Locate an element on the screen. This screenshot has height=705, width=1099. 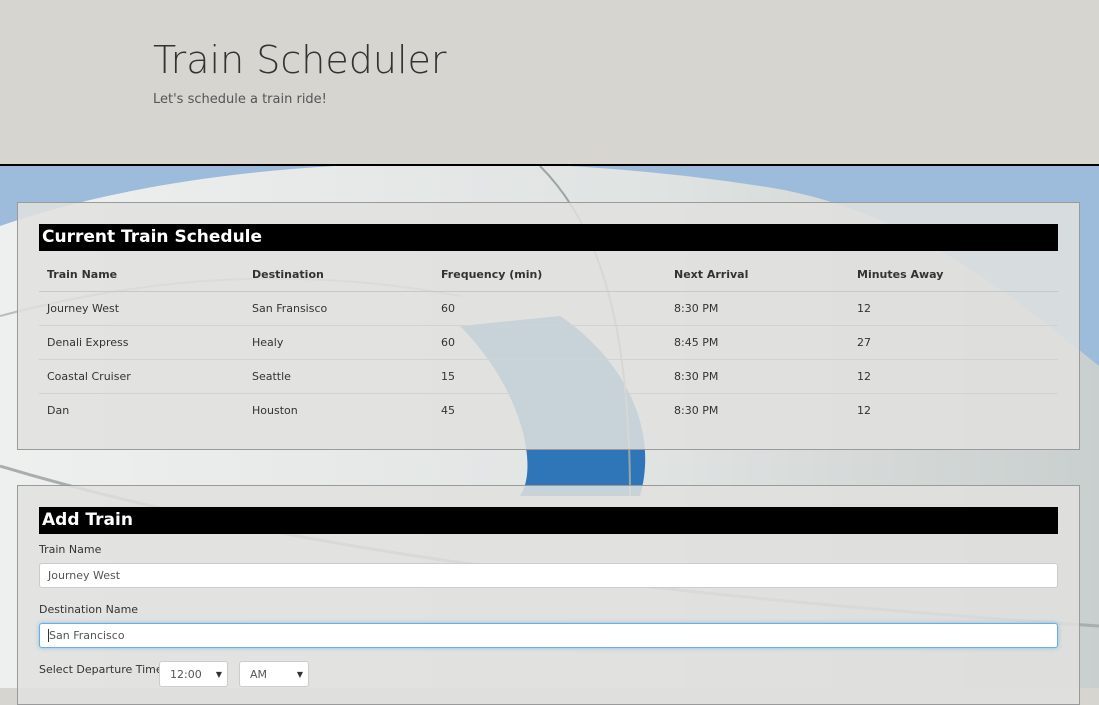
ampm-select: AM ▼ is located at coordinates (274, 674).